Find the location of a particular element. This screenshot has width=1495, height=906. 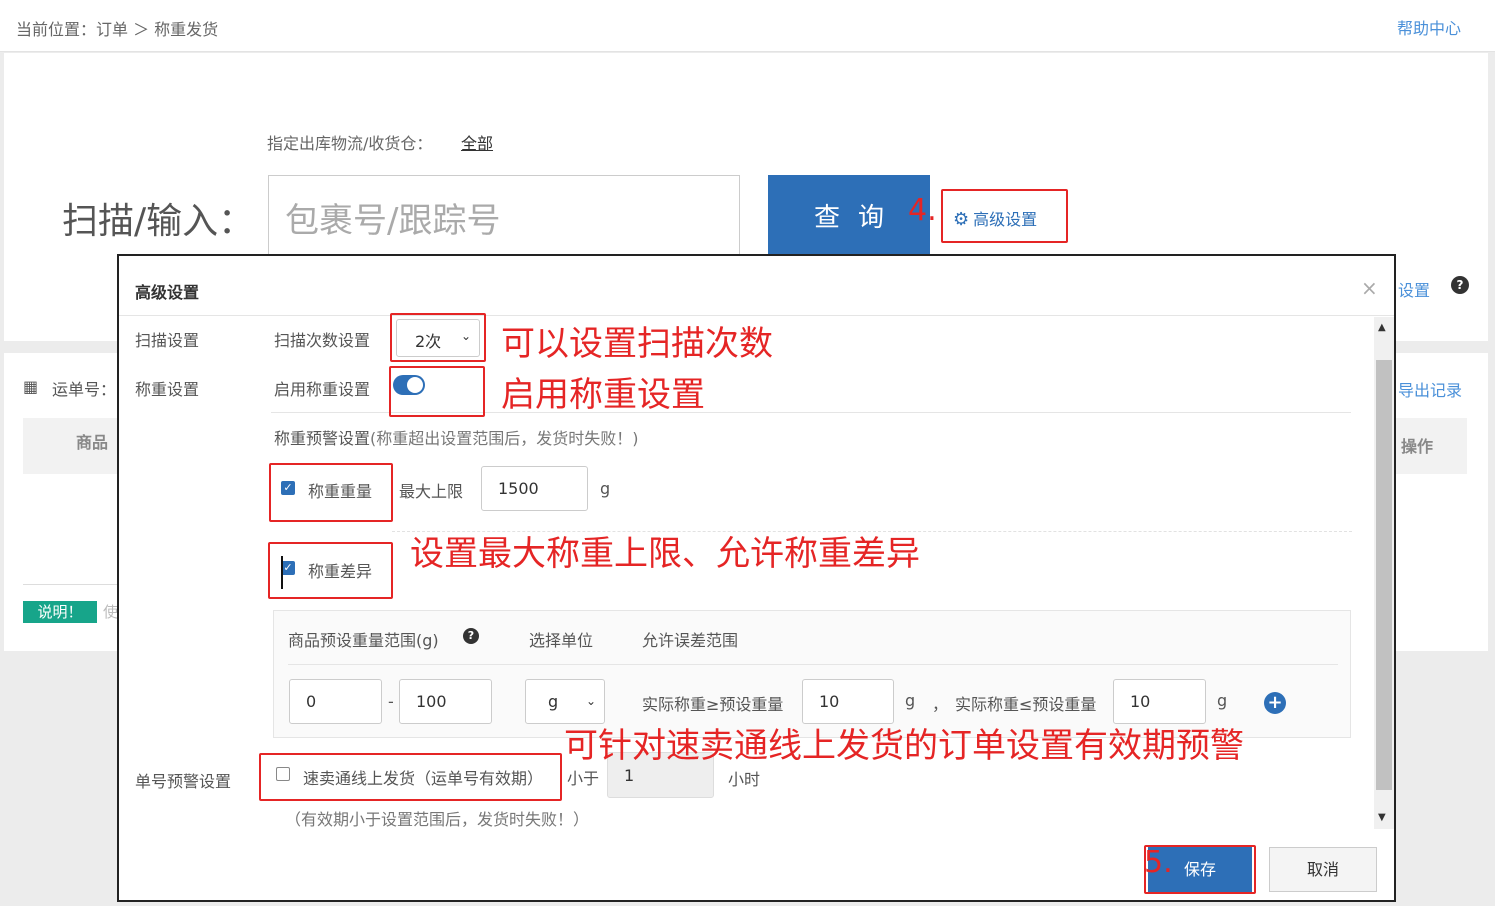

add-row-button: + is located at coordinates (1275, 703).